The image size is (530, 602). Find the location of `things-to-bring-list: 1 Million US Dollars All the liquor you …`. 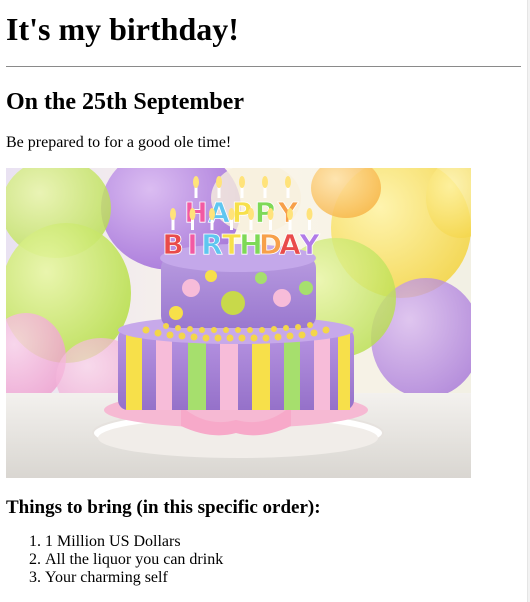

things-to-bring-list: 1 Million US Dollars All the liquor you … is located at coordinates (266, 560).